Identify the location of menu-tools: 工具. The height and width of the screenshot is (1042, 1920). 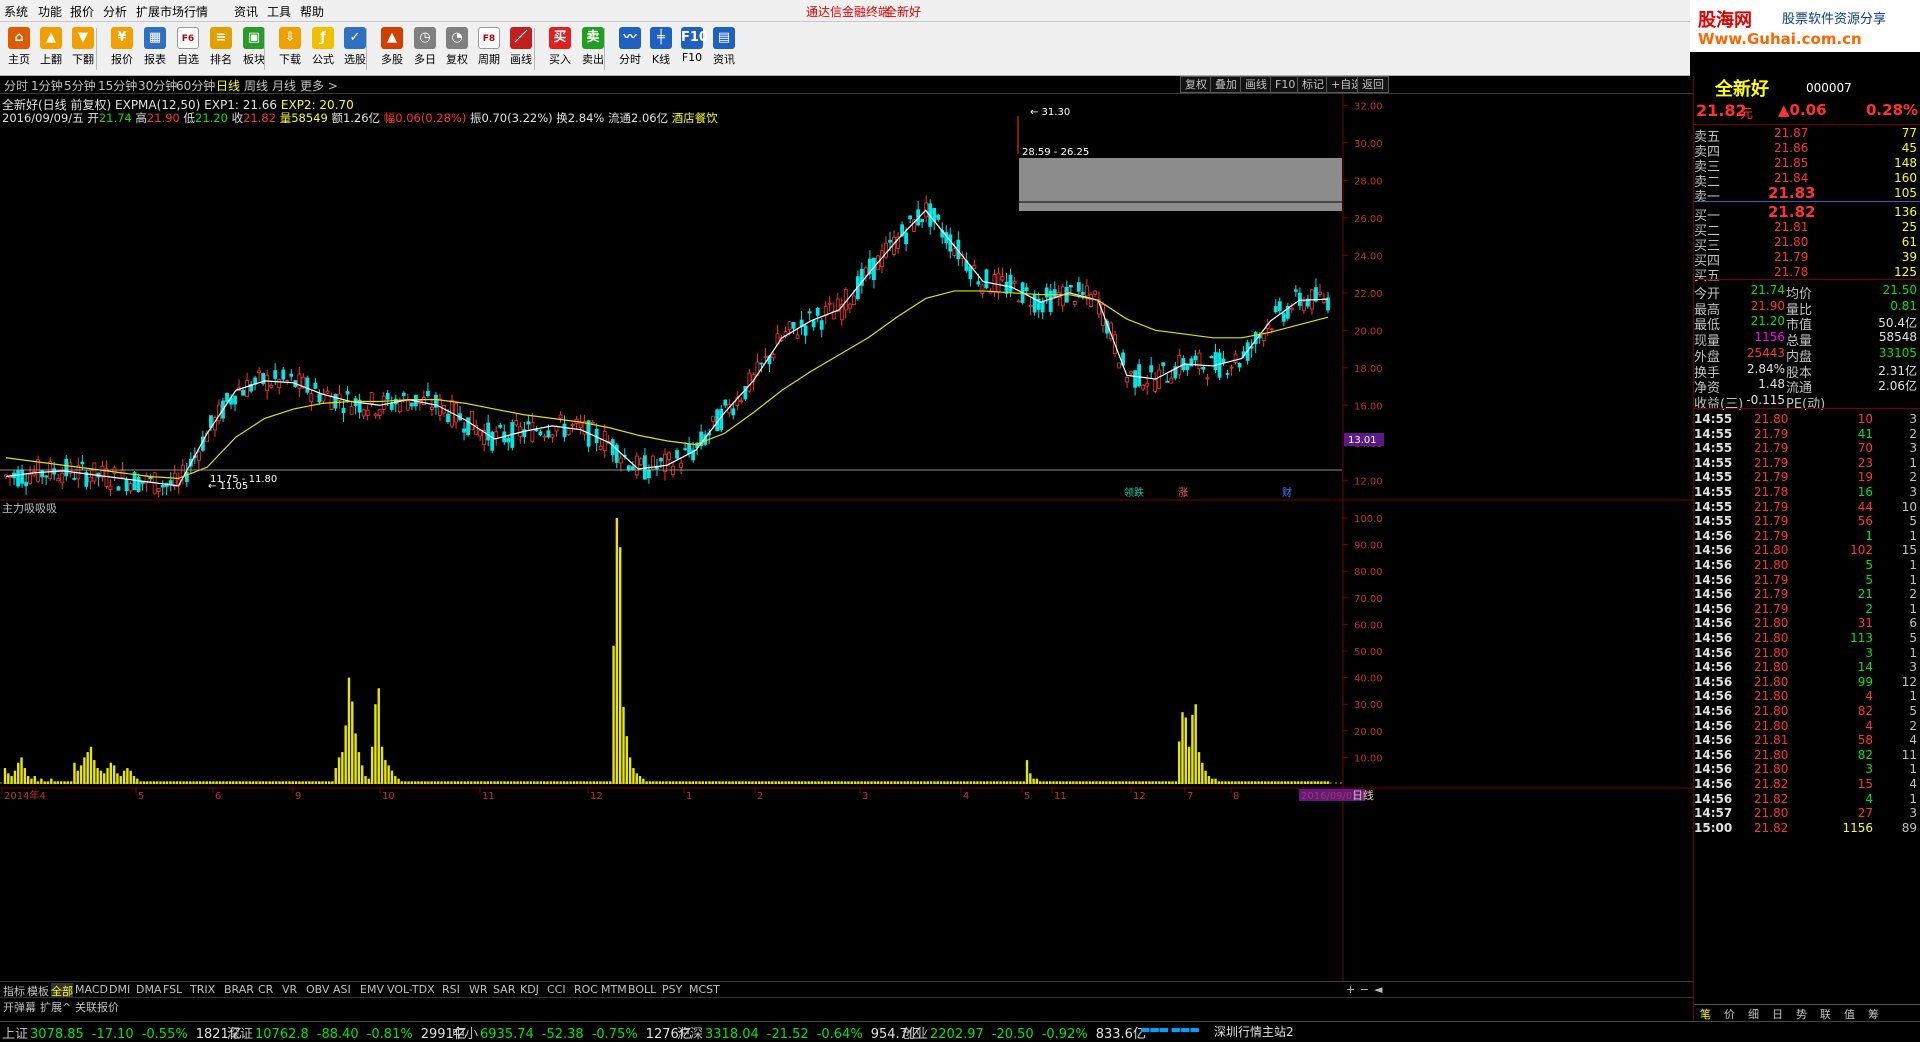
(279, 11).